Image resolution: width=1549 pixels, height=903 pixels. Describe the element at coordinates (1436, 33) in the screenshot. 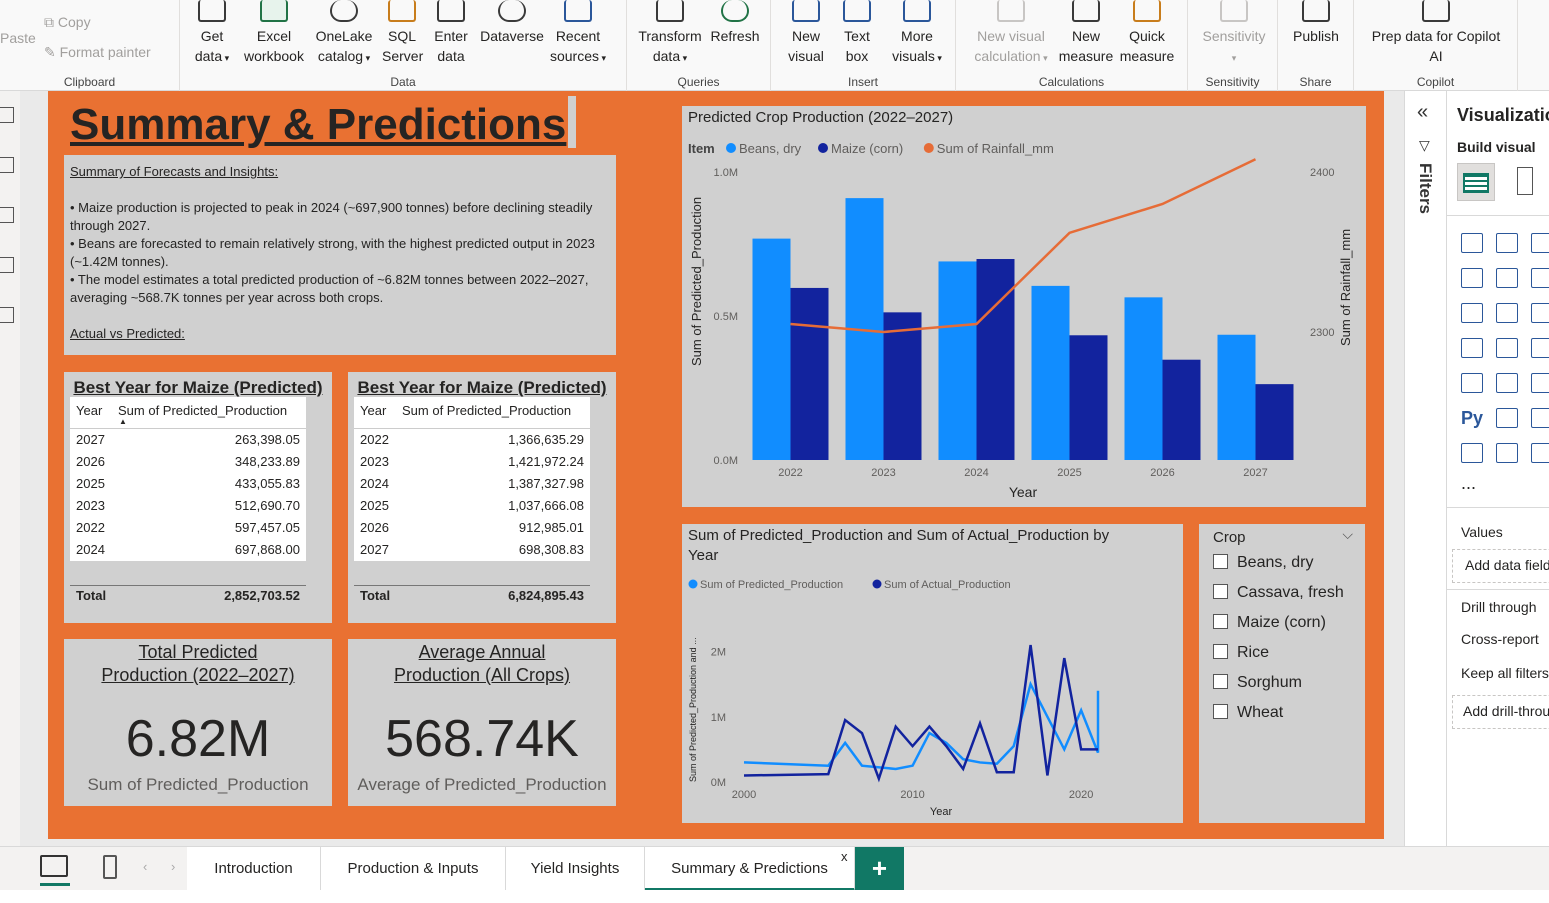

I see `prep-data-copilot-button: Prep data for Copilot AI` at that location.